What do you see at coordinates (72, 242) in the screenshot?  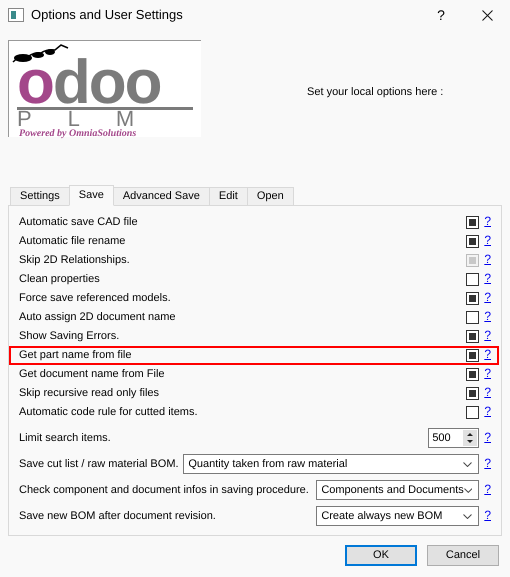 I see `option-label: Automatic file rename` at bounding box center [72, 242].